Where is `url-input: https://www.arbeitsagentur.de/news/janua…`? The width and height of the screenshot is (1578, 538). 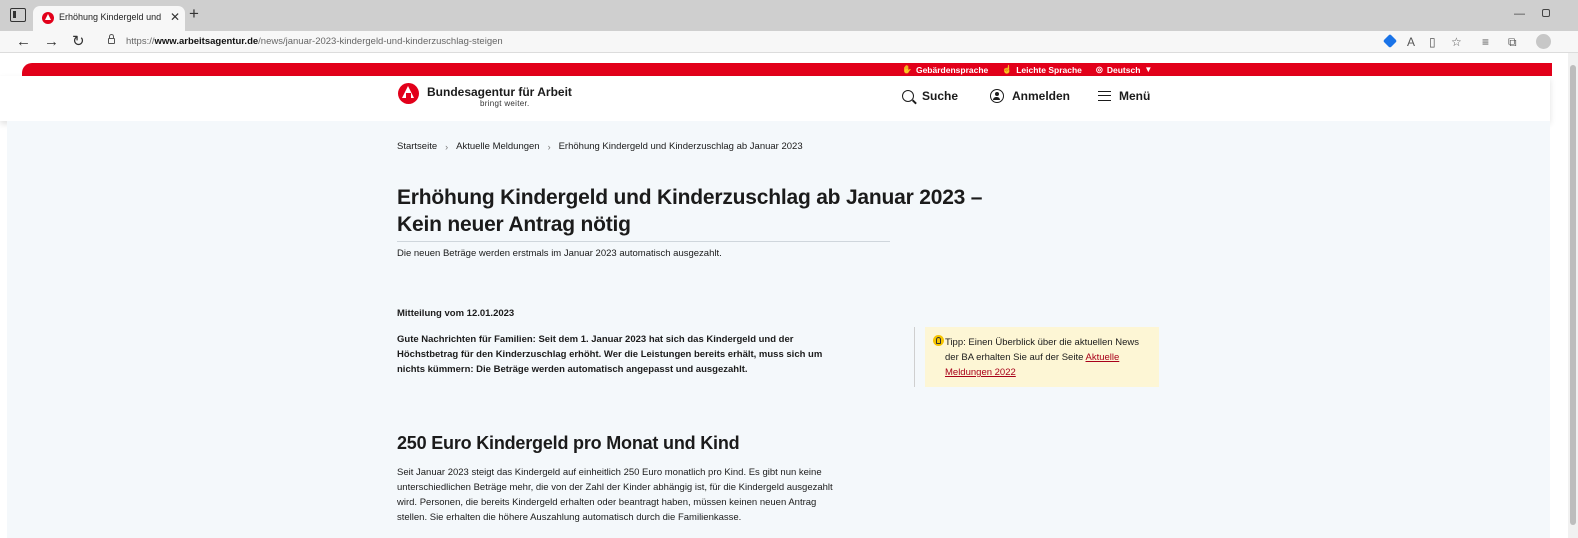 url-input: https://www.arbeitsagentur.de/news/janua… is located at coordinates (731, 42).